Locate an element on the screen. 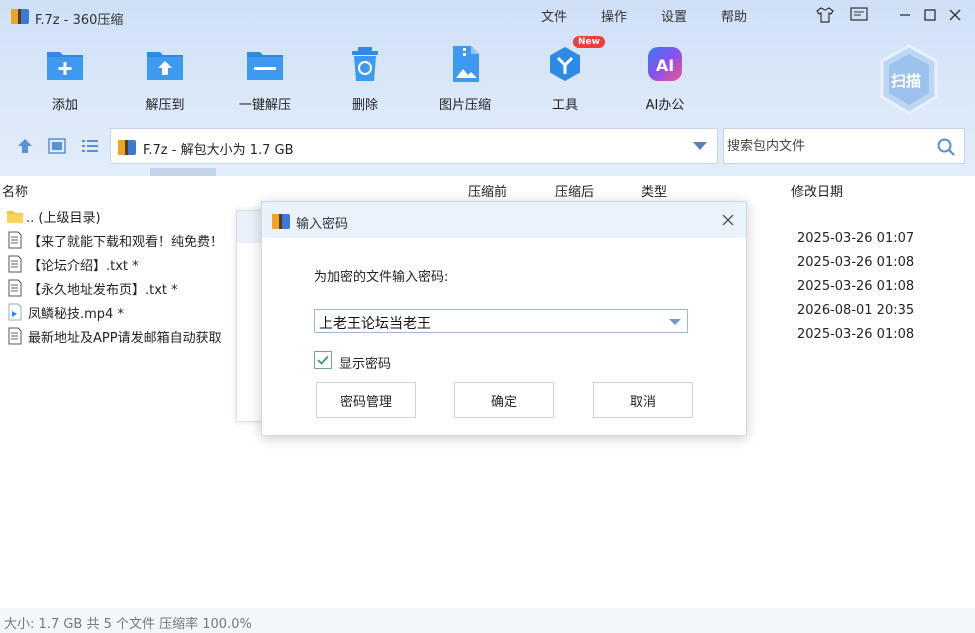 The width and height of the screenshot is (975, 633). thumbnail-view-icon is located at coordinates (57, 146).